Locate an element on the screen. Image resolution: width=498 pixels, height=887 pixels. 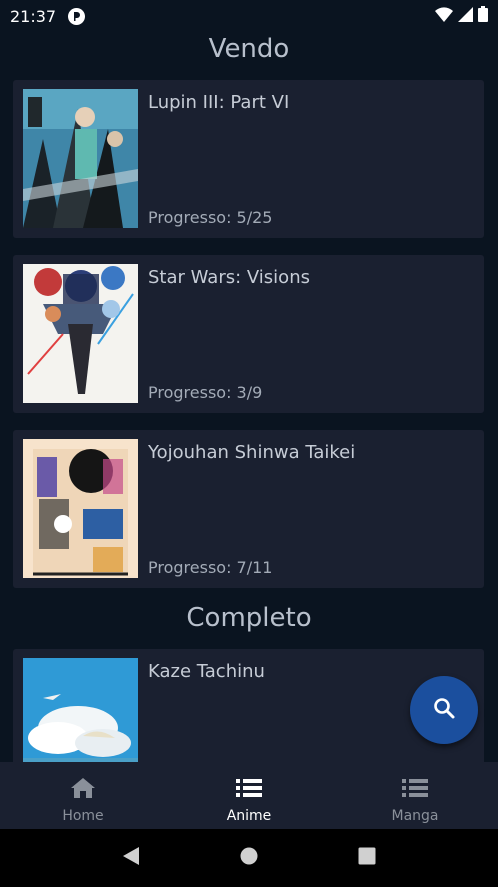
anime-title: Star Wars: Visions is located at coordinates (229, 277).